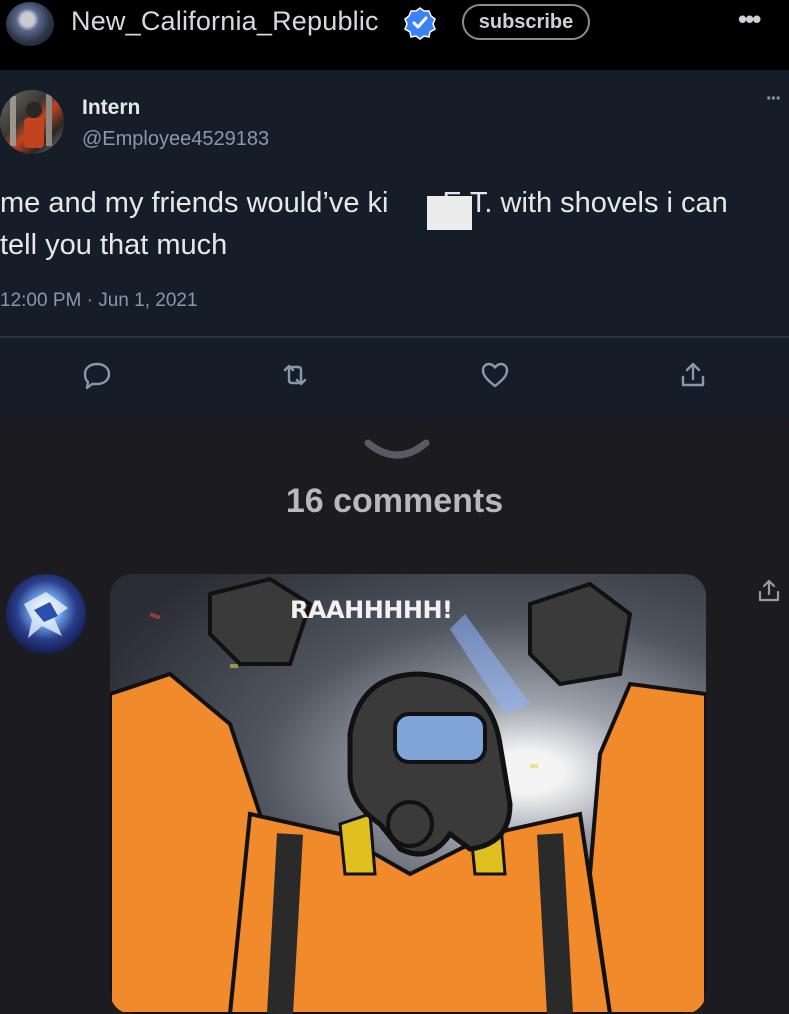 The image size is (789, 1014). What do you see at coordinates (99, 300) in the screenshot?
I see `tweet-timestamp: 12:00 PM · Jun 1, 2021` at bounding box center [99, 300].